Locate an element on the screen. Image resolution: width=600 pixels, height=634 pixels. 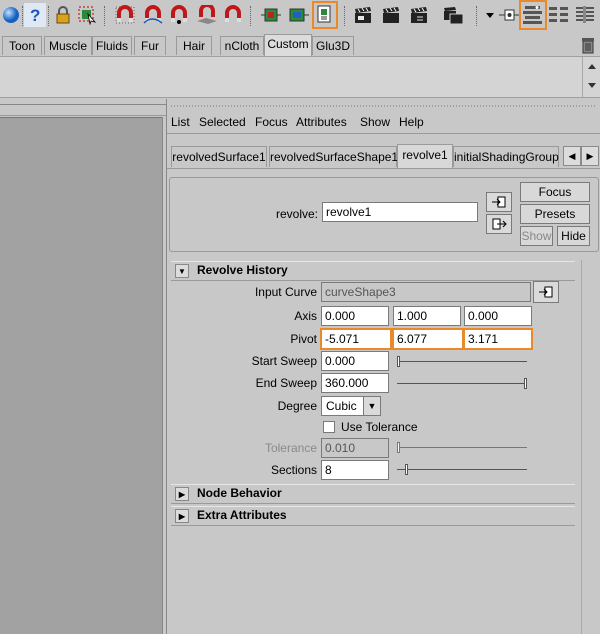
ae-scrollbar is located at coordinates (590, 447).